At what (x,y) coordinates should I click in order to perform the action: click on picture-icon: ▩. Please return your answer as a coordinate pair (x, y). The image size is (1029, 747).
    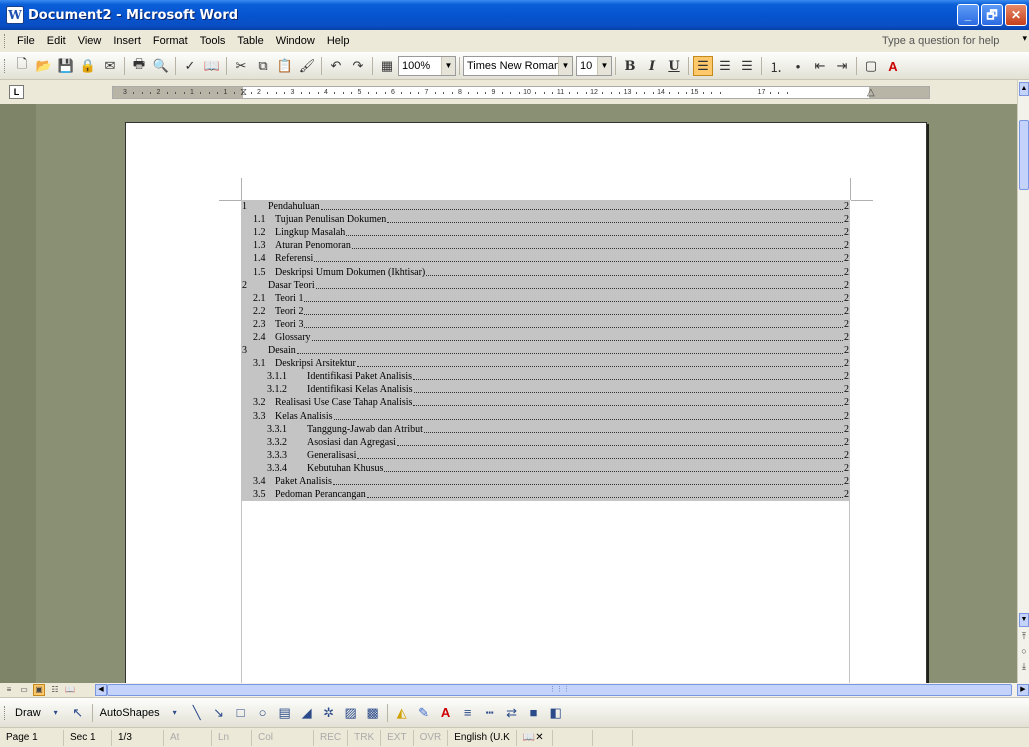
    Looking at the image, I should click on (373, 713).